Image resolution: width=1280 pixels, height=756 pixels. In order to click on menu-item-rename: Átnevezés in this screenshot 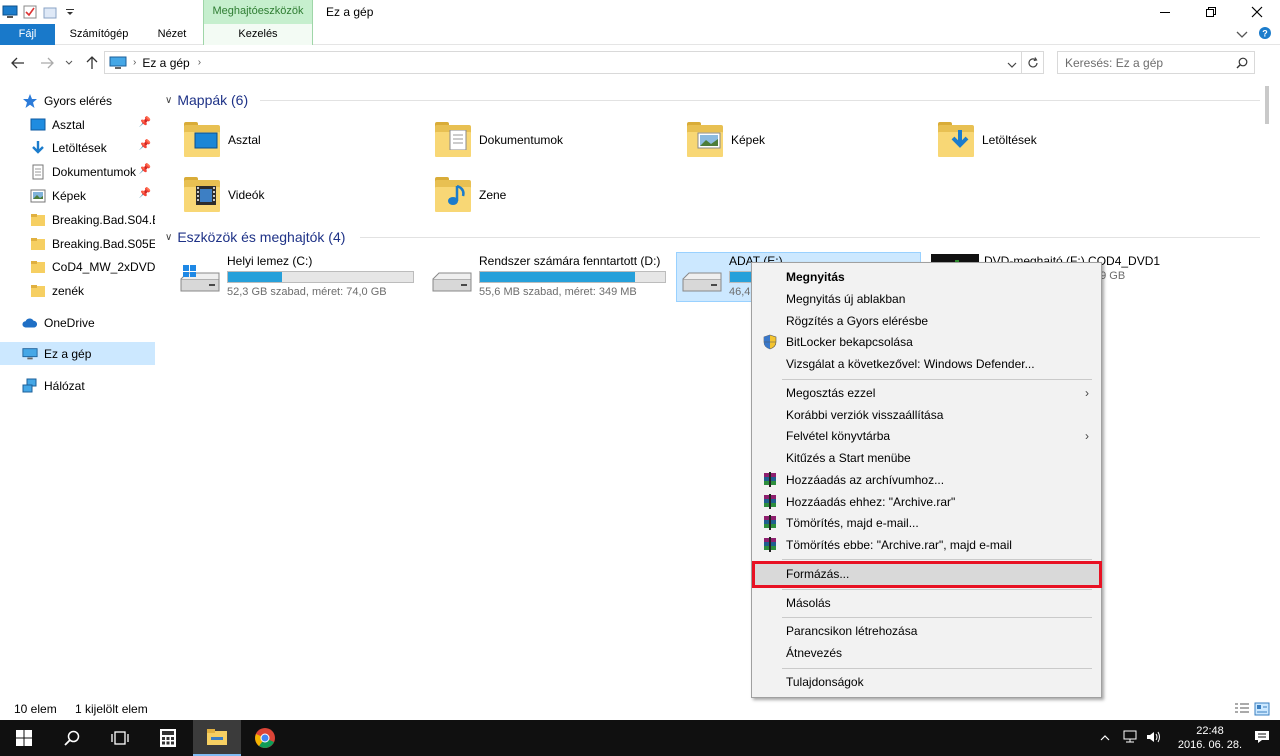, I will do `click(926, 653)`.